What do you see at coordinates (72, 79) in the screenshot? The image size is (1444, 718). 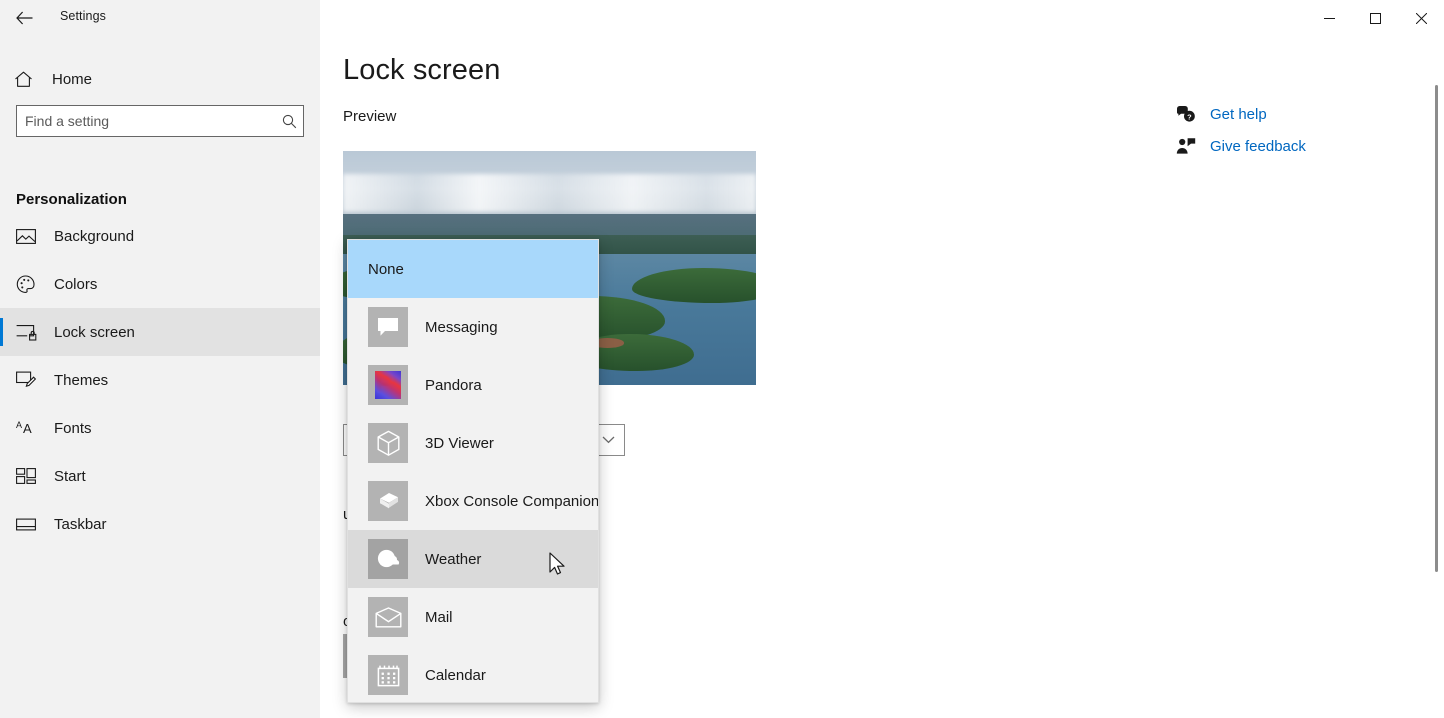 I see `sidebar-item-home-label: Home` at bounding box center [72, 79].